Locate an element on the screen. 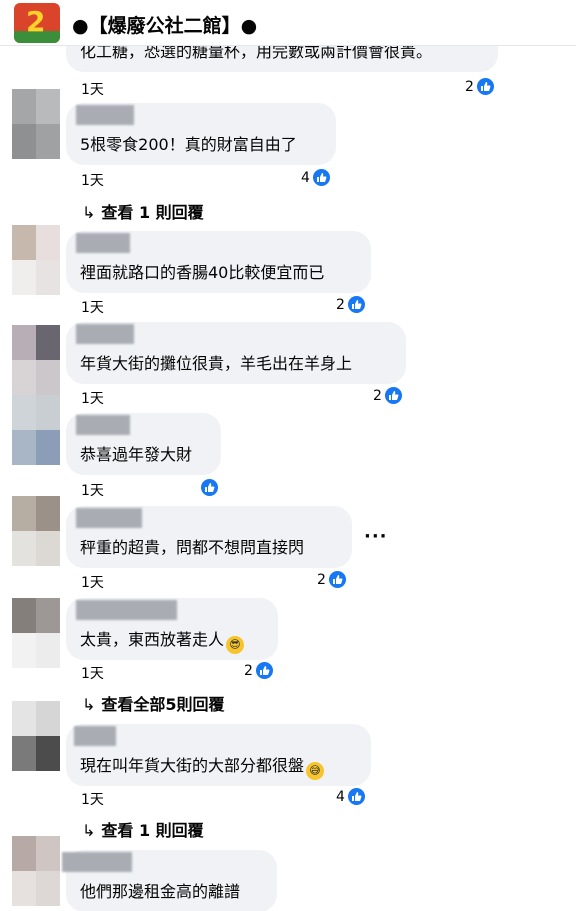  sunglasses-emoji-icon: 😎 is located at coordinates (235, 645).